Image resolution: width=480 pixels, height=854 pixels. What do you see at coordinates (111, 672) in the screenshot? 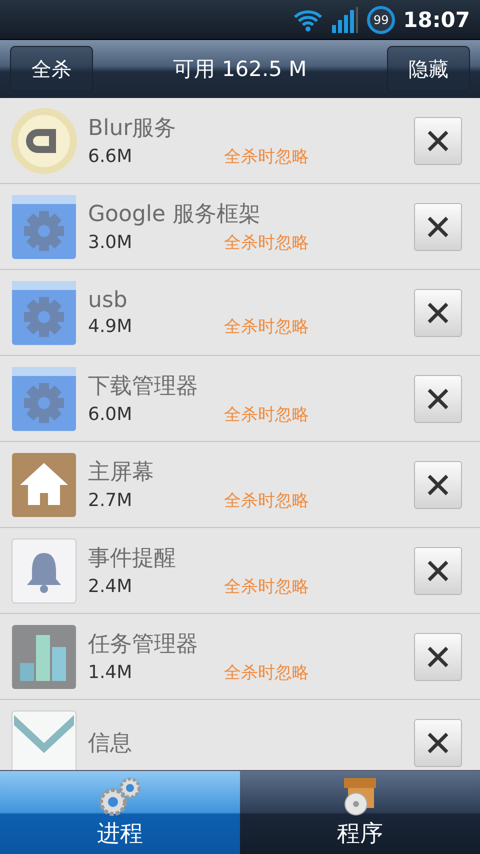
I see `memory-size: 1.4M` at bounding box center [111, 672].